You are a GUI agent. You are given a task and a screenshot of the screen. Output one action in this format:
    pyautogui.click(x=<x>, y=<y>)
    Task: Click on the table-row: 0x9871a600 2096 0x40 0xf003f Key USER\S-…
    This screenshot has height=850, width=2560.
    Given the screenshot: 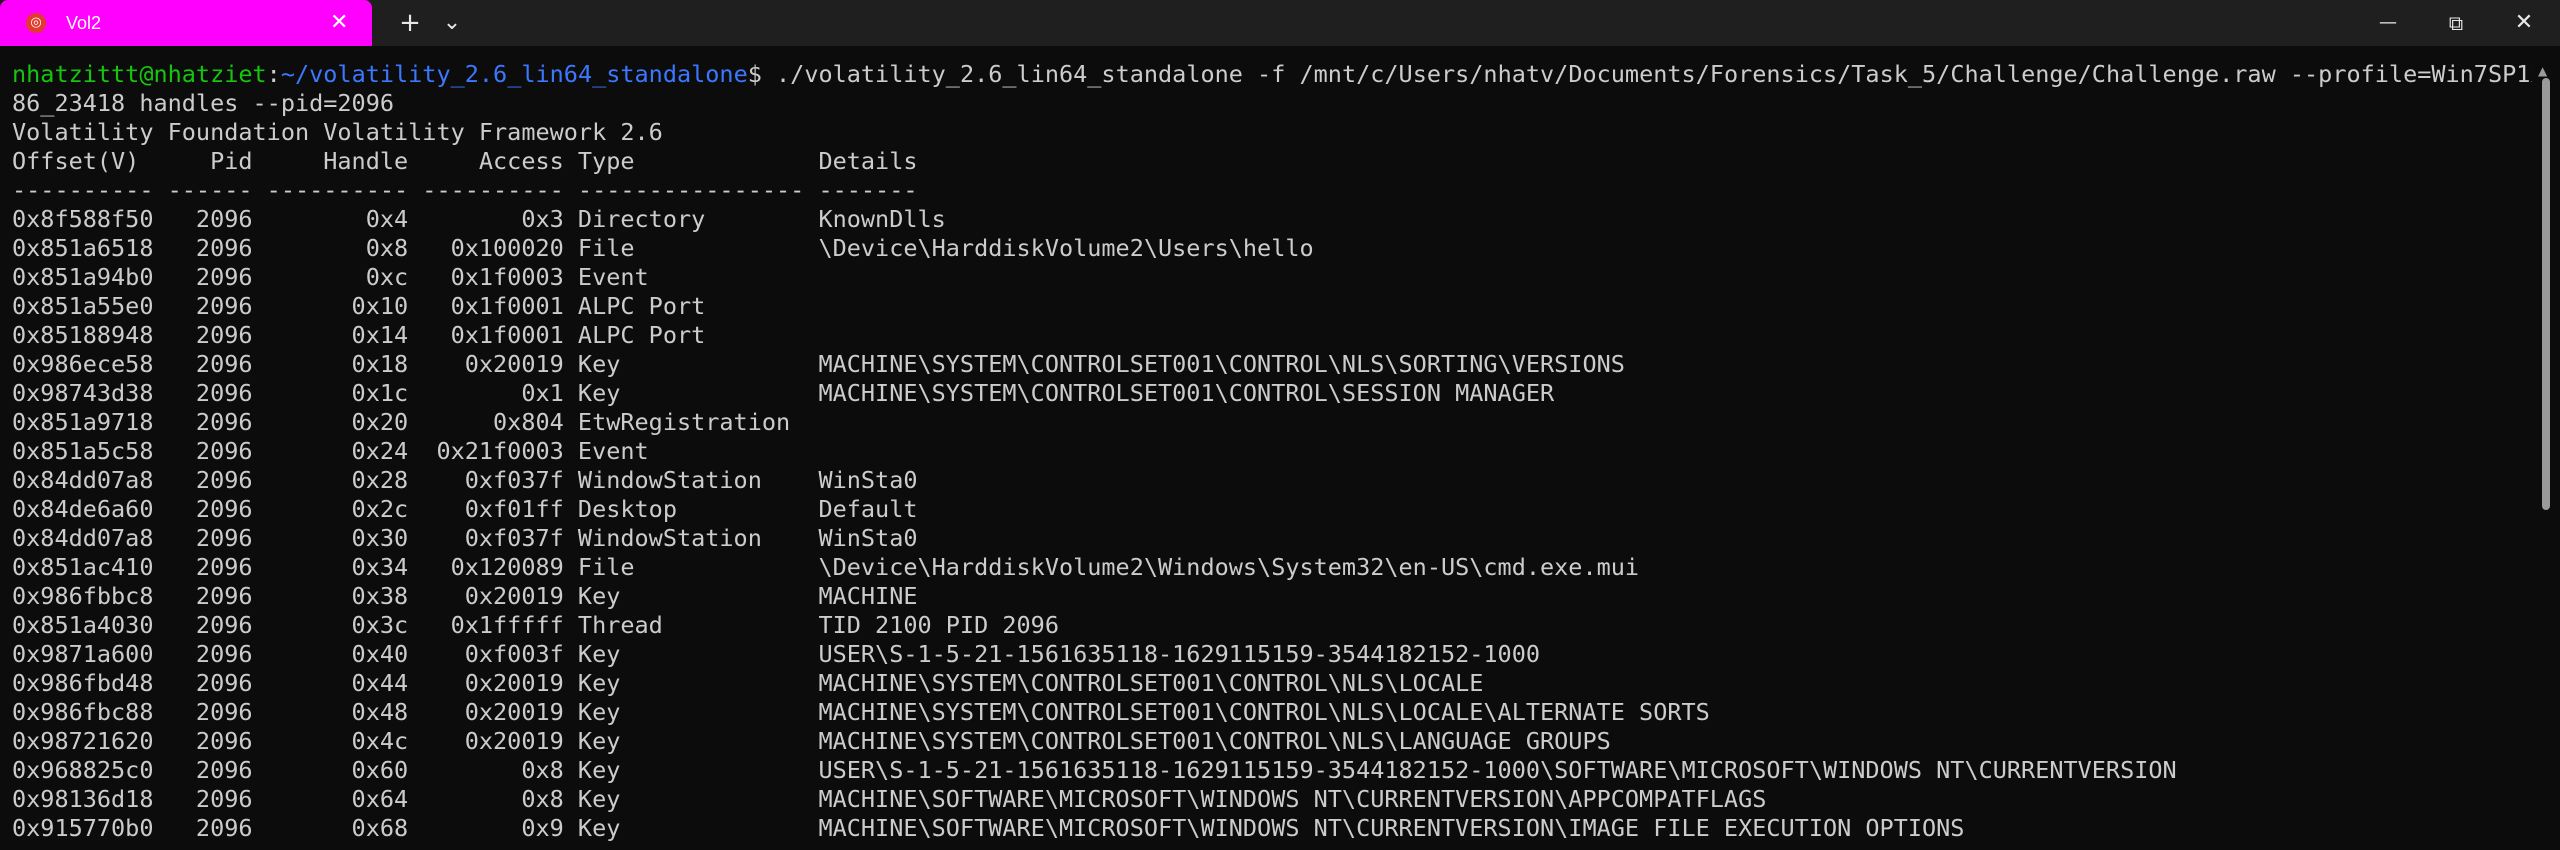 What is the action you would take?
    pyautogui.click(x=776, y=654)
    